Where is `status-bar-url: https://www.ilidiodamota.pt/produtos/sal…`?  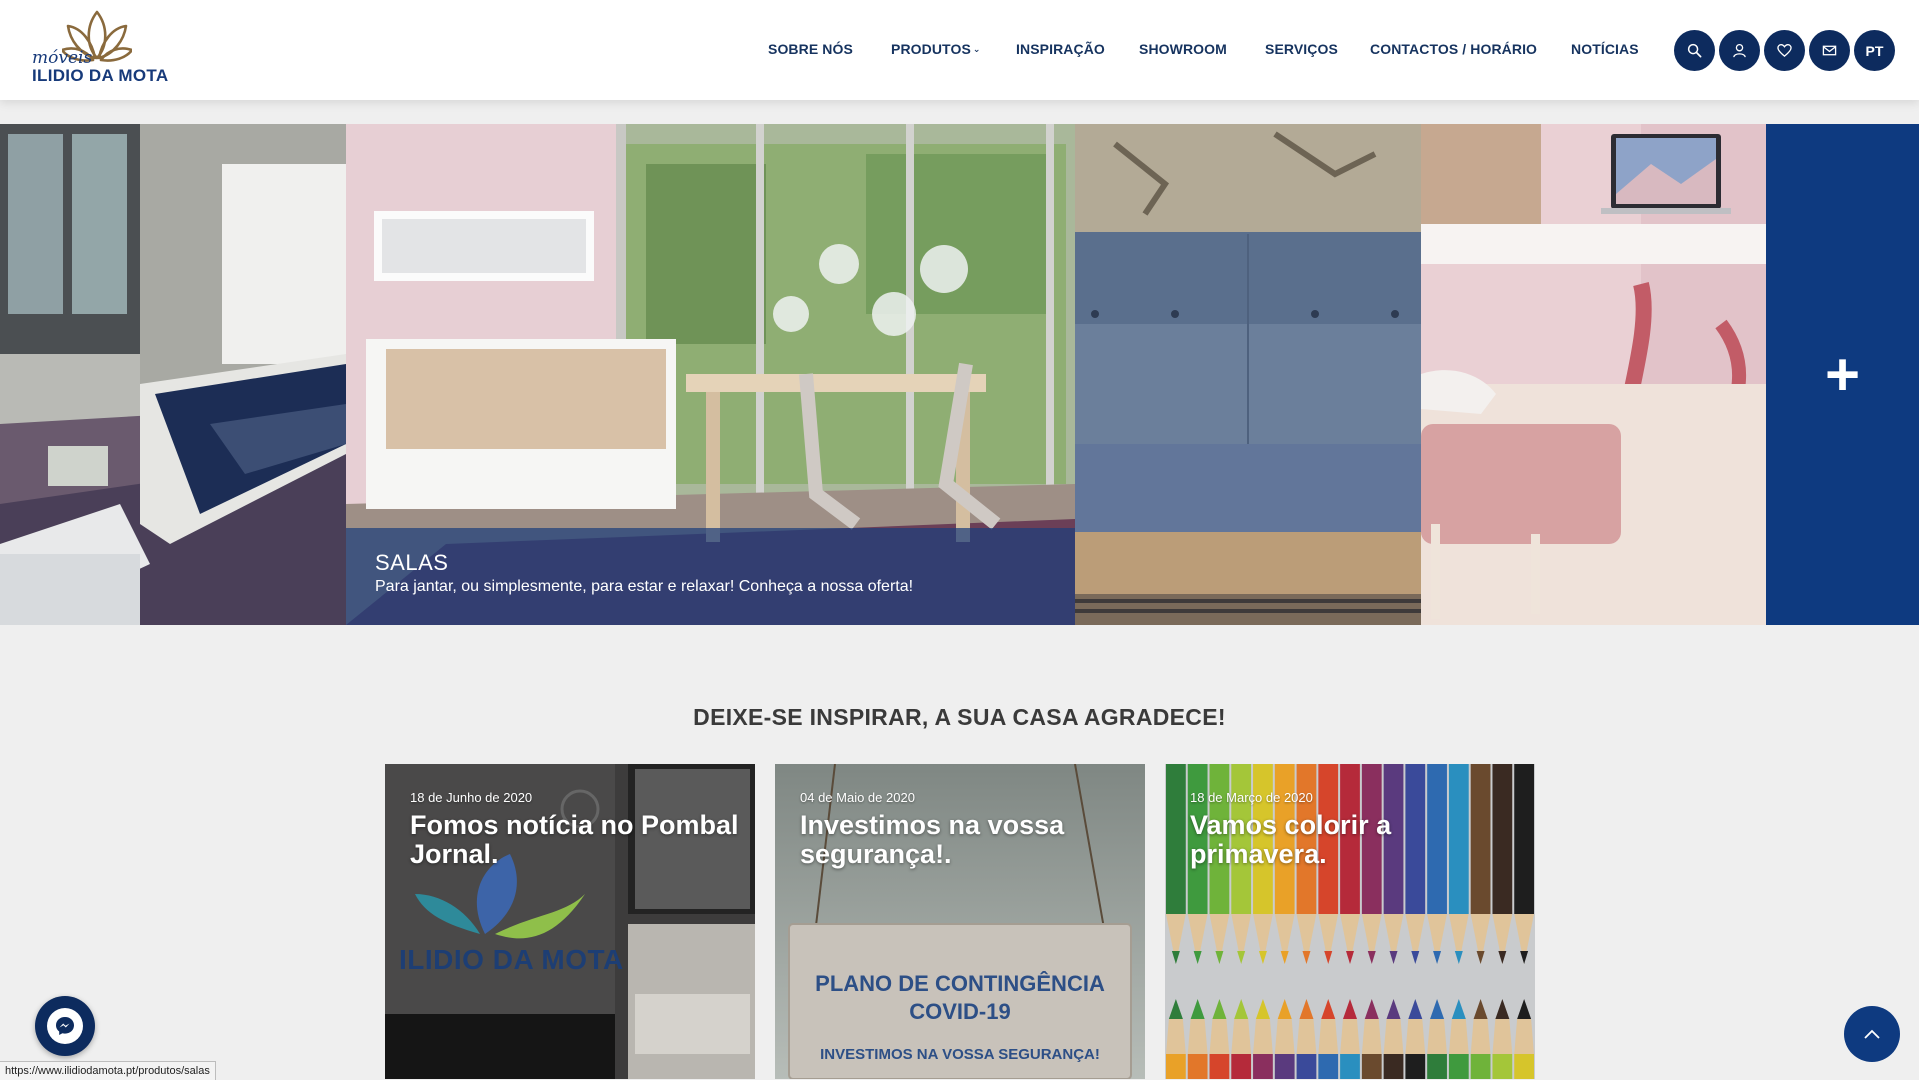 status-bar-url: https://www.ilidiodamota.pt/produtos/sal… is located at coordinates (108, 1070).